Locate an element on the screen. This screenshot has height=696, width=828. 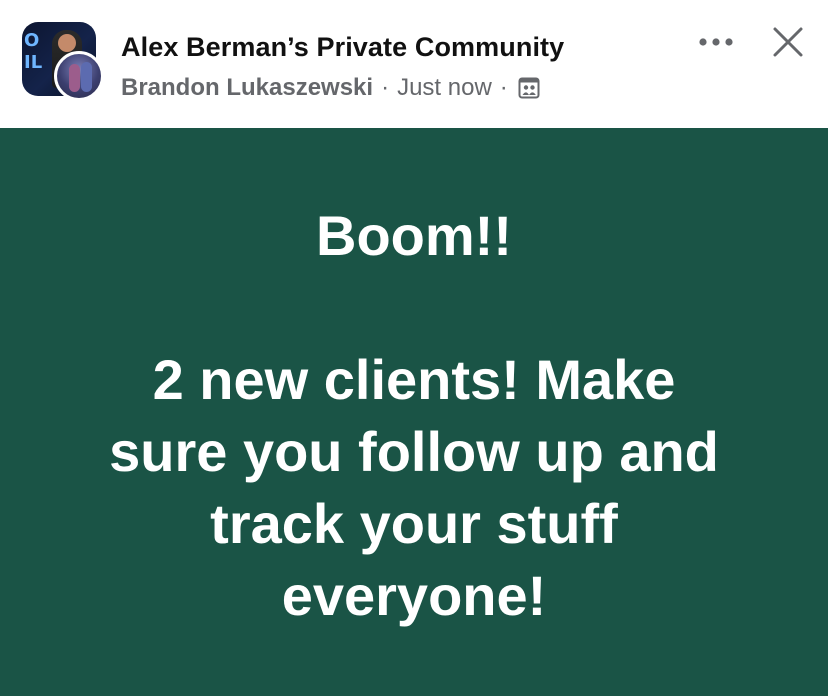
more-options-icon is located at coordinates (716, 42).